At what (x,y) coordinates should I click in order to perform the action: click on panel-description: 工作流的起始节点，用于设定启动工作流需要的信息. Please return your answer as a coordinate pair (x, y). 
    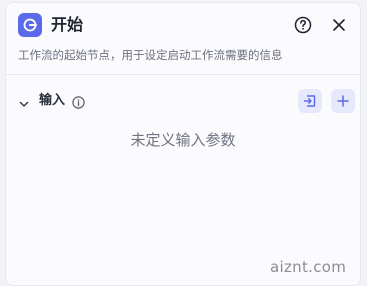
    Looking at the image, I should click on (150, 55).